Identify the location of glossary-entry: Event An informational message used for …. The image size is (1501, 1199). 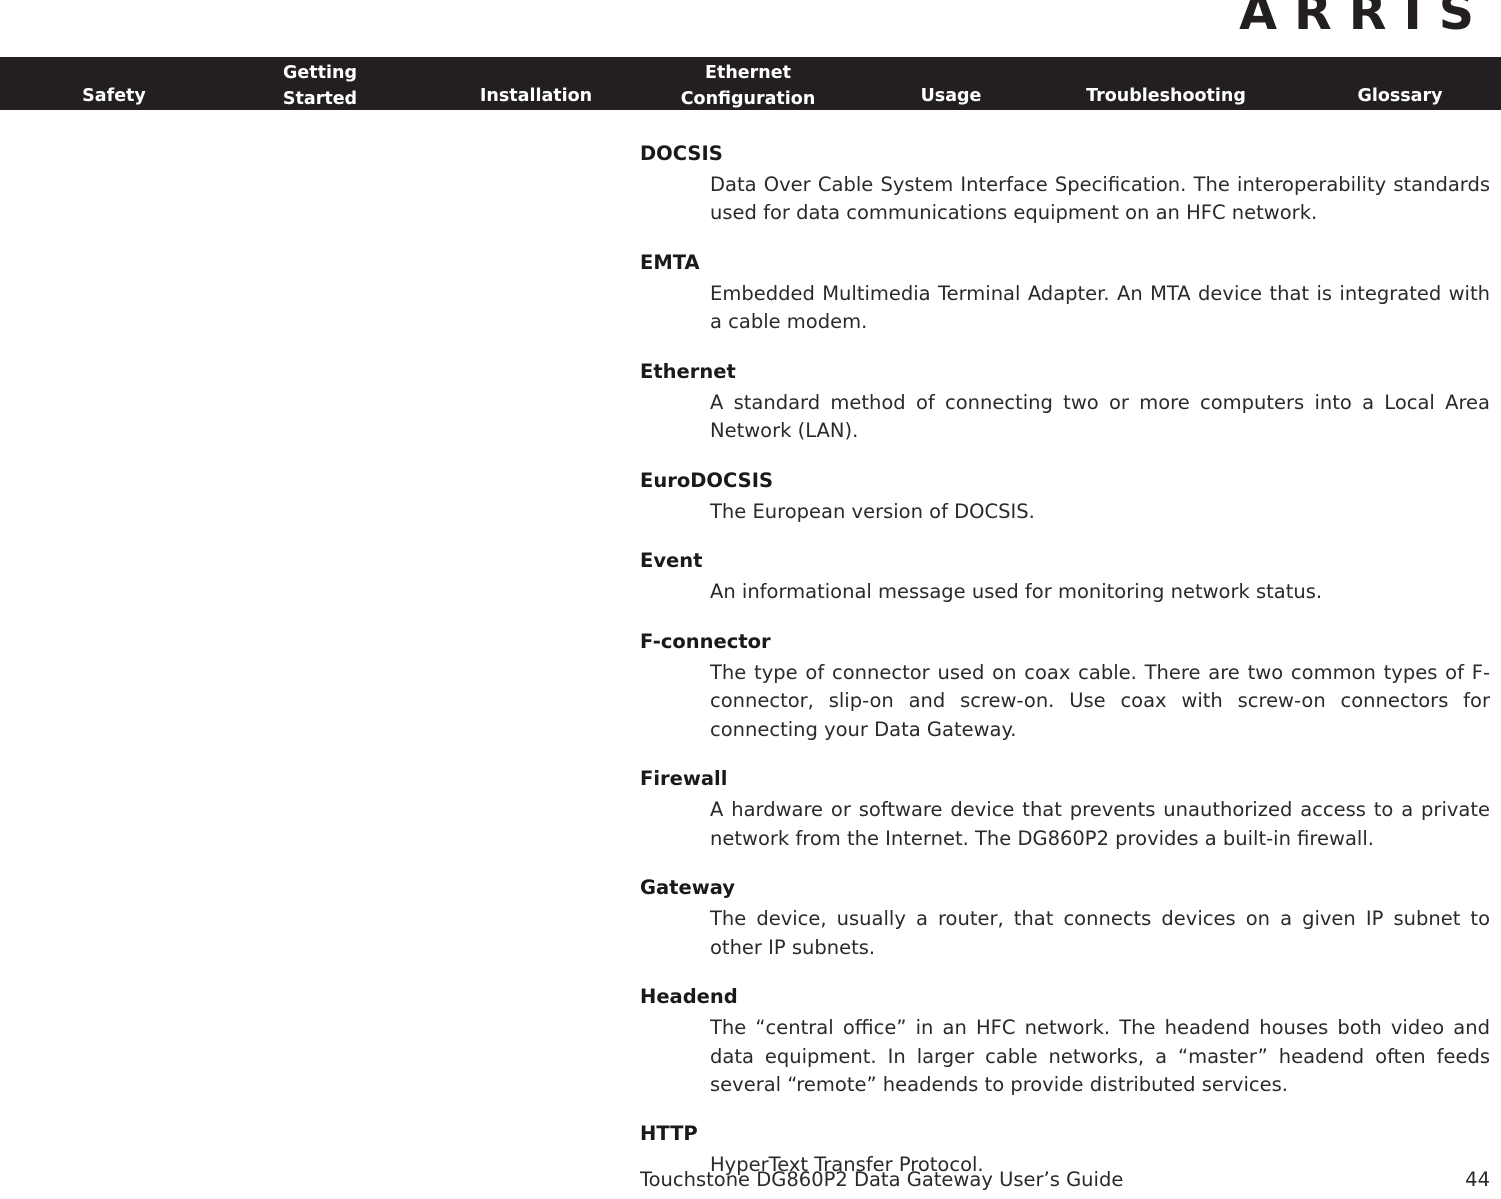
(750, 577).